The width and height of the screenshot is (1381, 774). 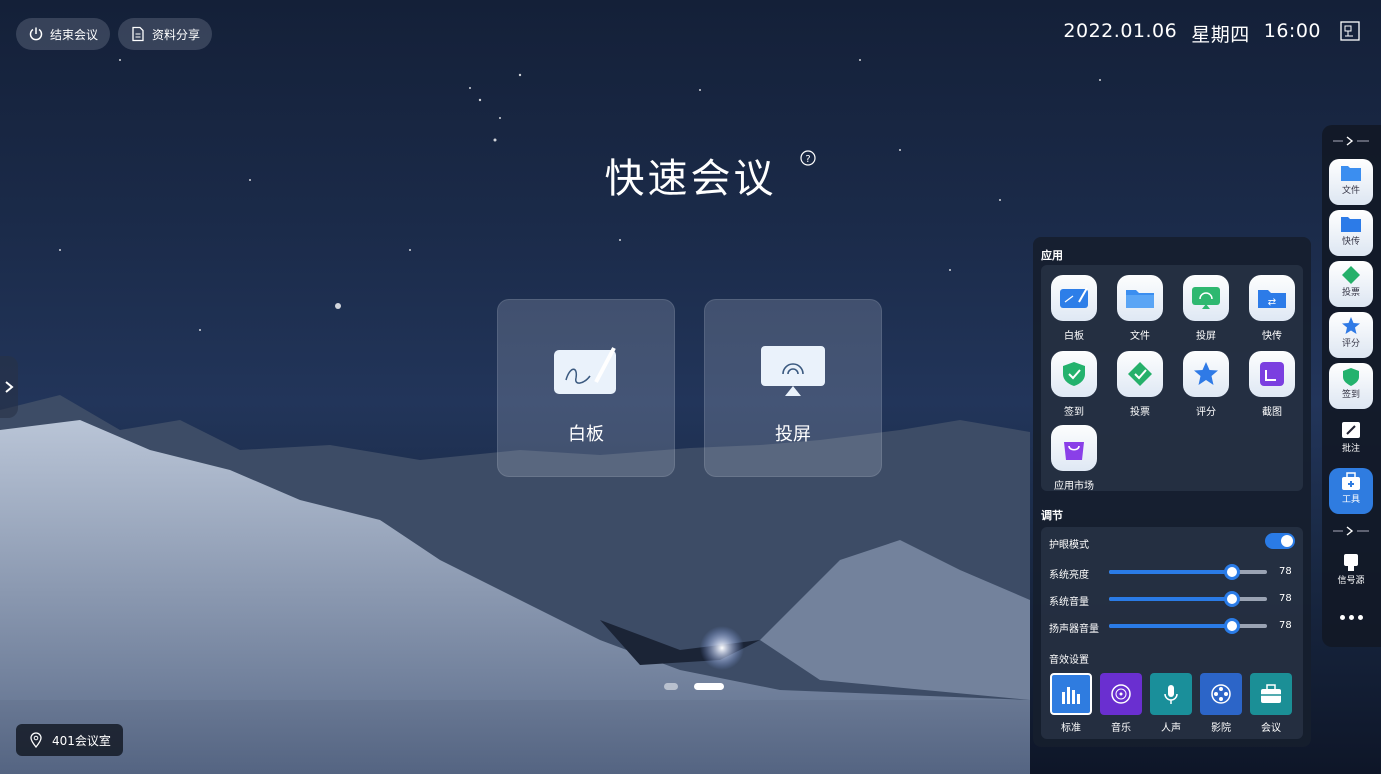 I want to click on app-rating: 评分, so click(x=1206, y=384).